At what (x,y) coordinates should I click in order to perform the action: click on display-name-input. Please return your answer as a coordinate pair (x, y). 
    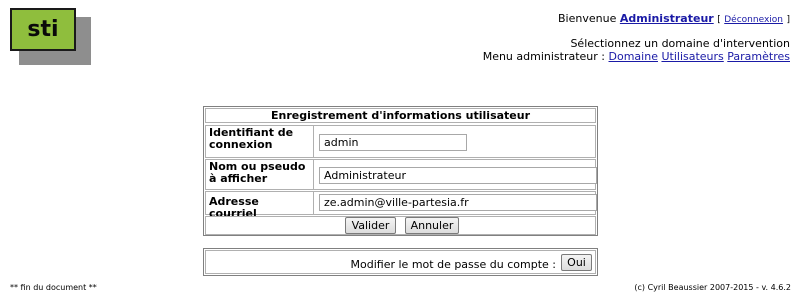
    Looking at the image, I should click on (458, 175).